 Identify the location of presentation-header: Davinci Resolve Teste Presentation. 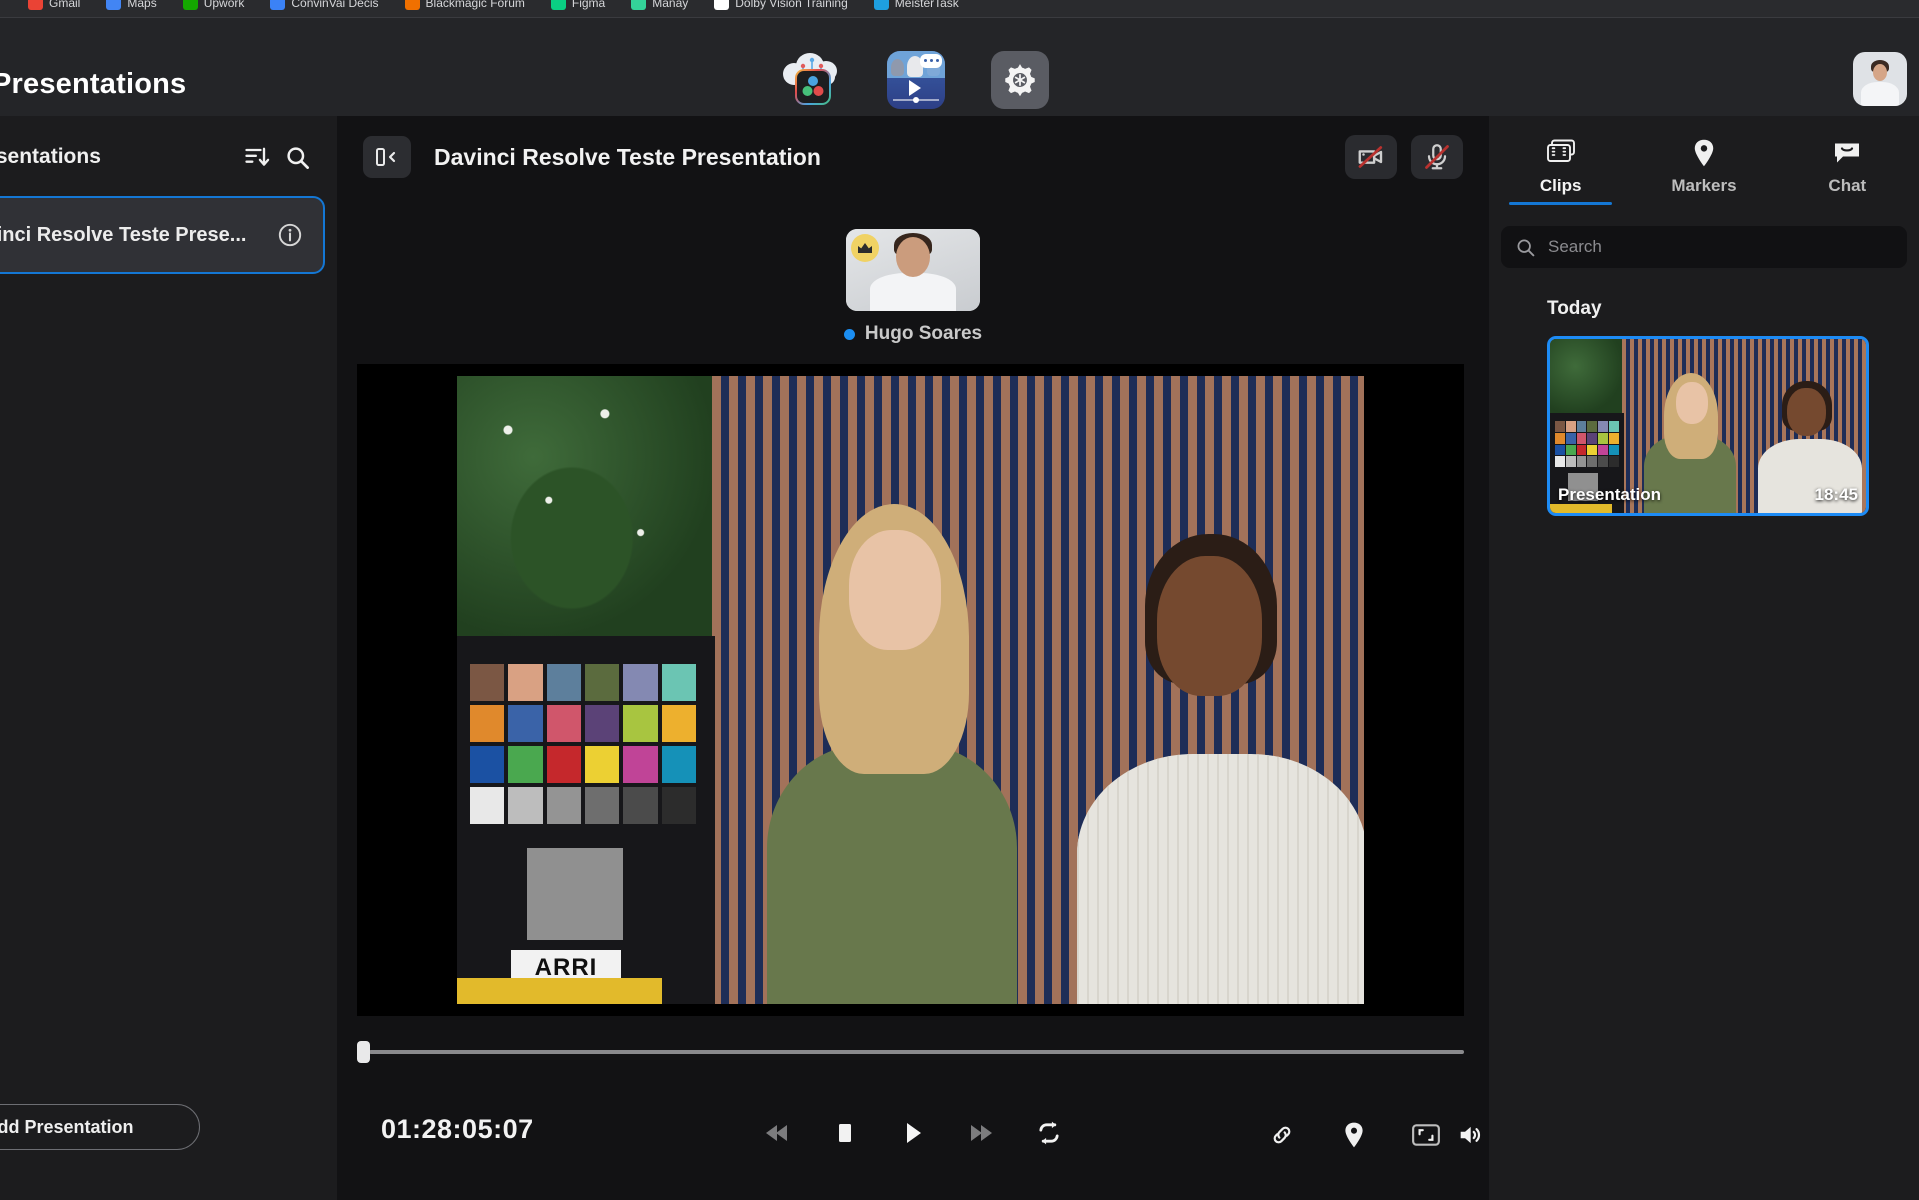
(913, 157).